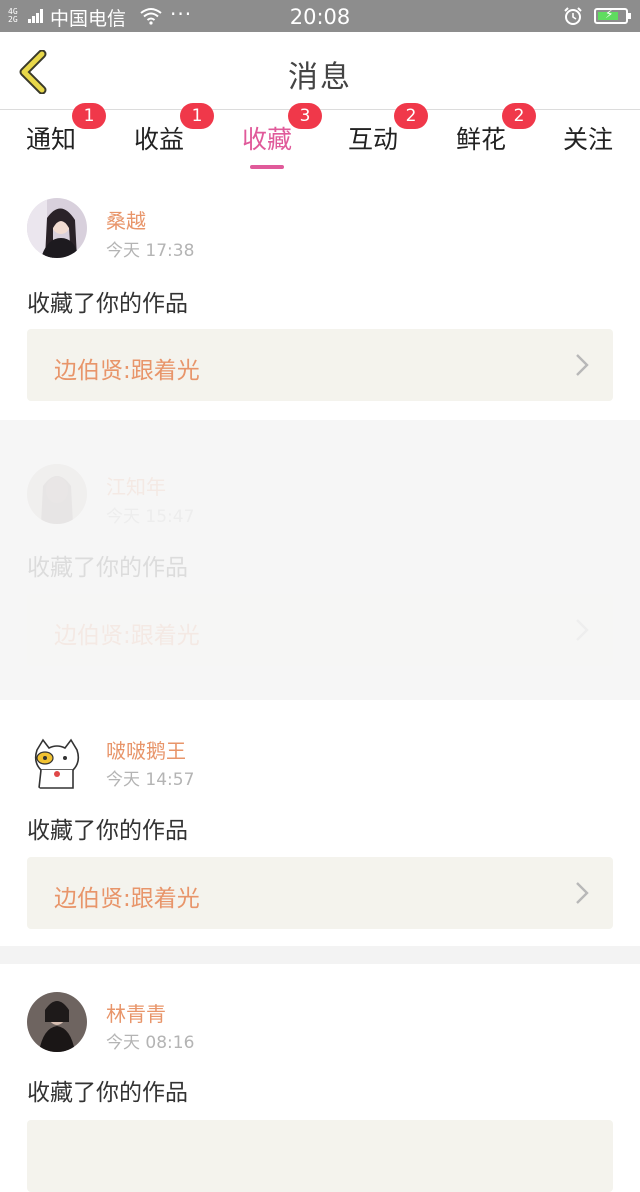 The width and height of the screenshot is (640, 1192). What do you see at coordinates (267, 167) in the screenshot?
I see `active-tab-indicator` at bounding box center [267, 167].